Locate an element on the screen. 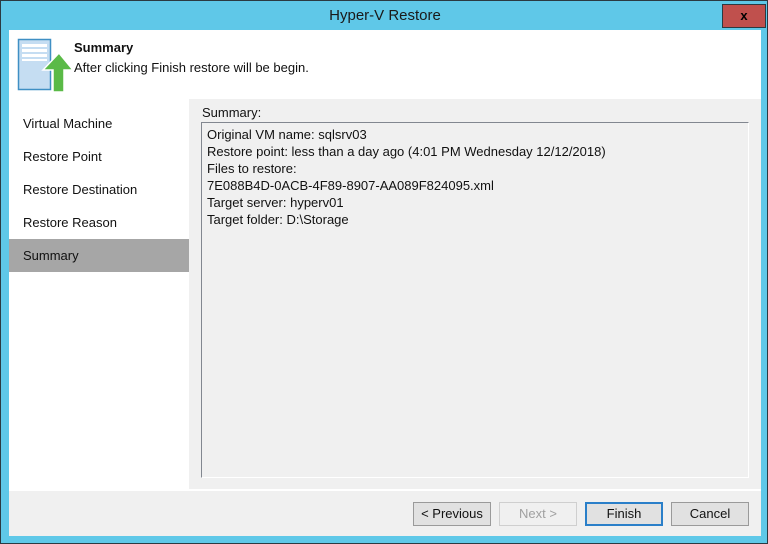  cancel-button: Cancel is located at coordinates (710, 514).